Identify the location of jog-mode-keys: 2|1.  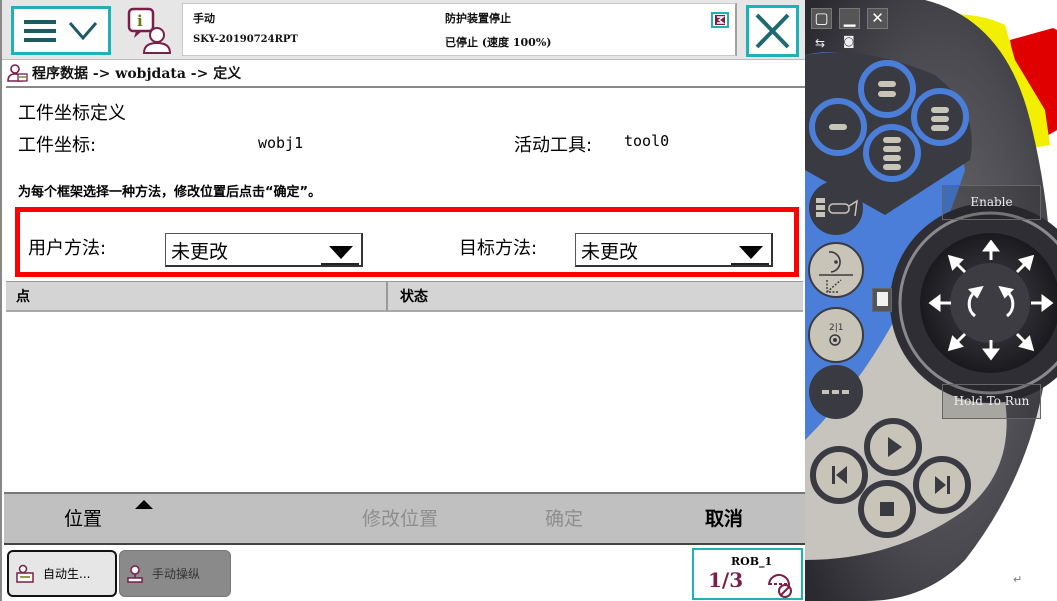
(836, 300).